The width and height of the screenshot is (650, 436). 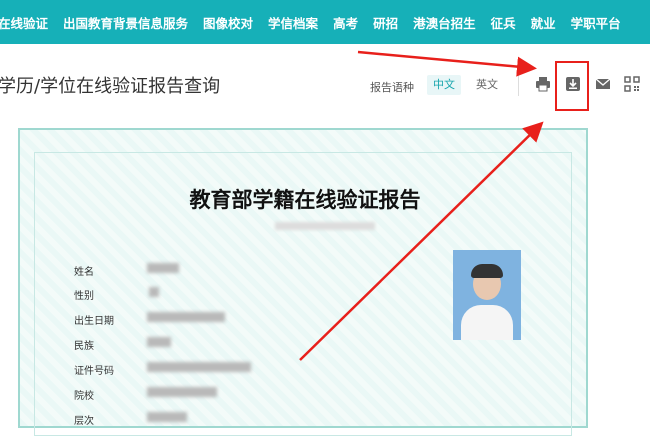 I want to click on arrow-to-download-top, so click(x=447, y=63).